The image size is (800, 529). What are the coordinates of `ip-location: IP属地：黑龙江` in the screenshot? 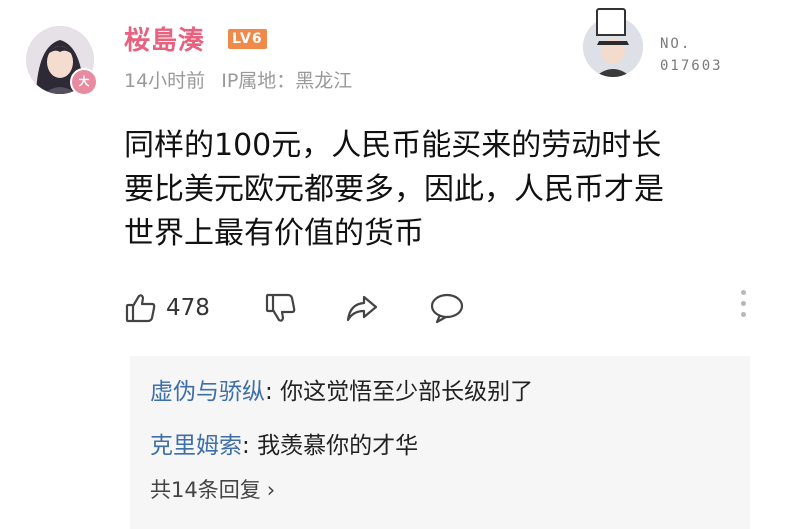 It's located at (287, 81).